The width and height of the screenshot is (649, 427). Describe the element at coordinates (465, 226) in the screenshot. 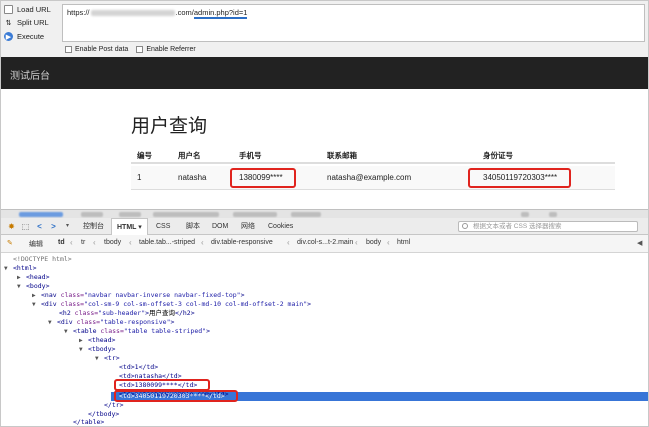

I see `search-icon` at that location.